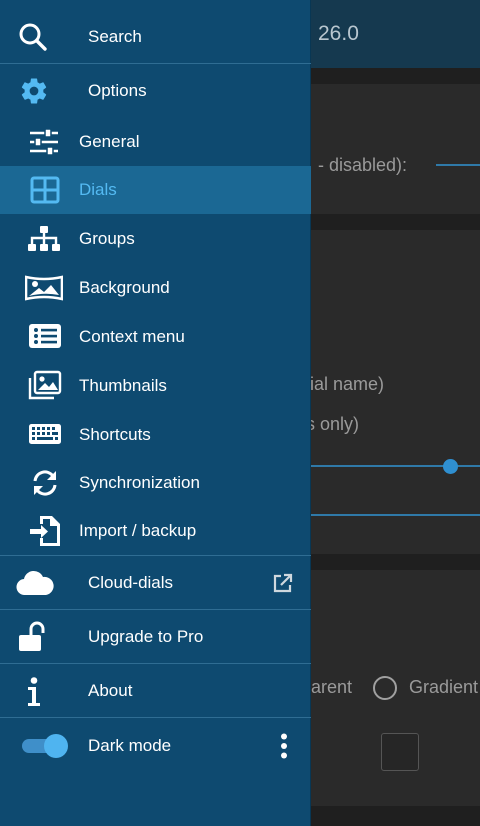 The width and height of the screenshot is (480, 826). What do you see at coordinates (284, 746) in the screenshot?
I see `more-vert-icon` at bounding box center [284, 746].